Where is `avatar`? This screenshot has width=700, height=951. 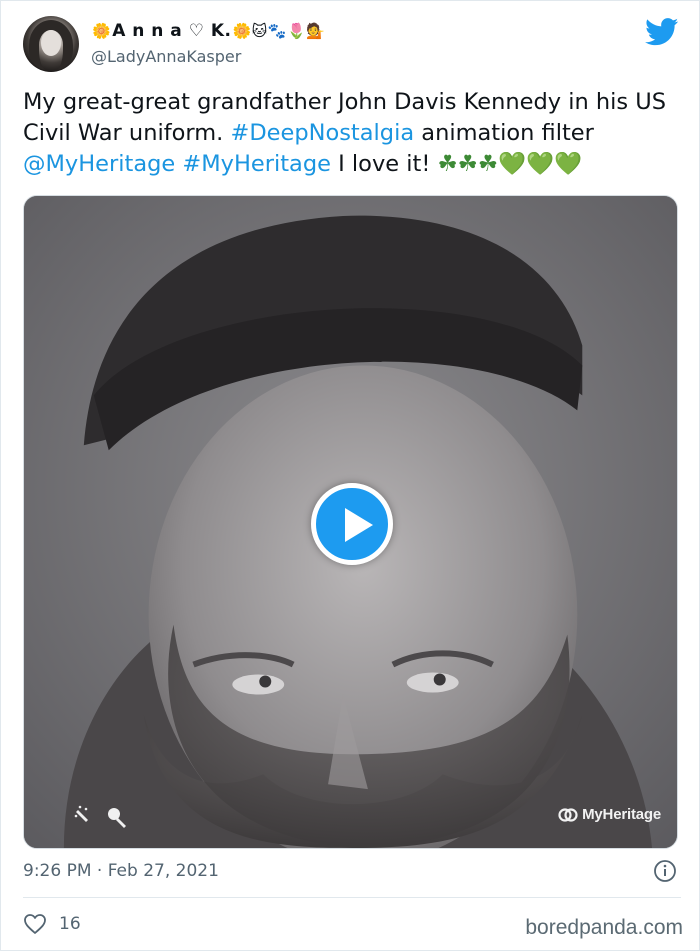 avatar is located at coordinates (51, 44).